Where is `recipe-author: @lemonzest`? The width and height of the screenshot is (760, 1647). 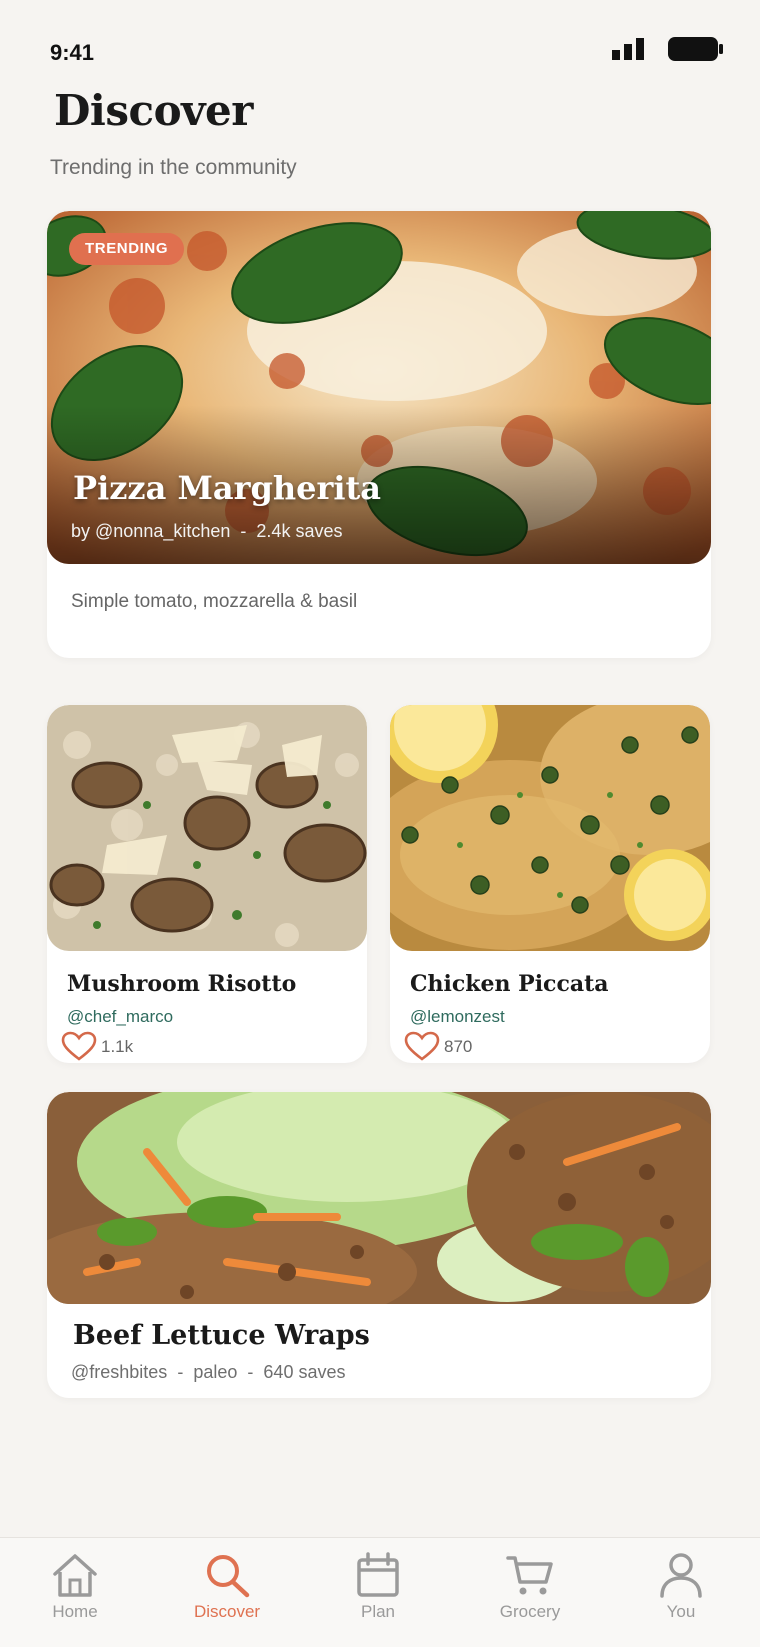 recipe-author: @lemonzest is located at coordinates (457, 1017).